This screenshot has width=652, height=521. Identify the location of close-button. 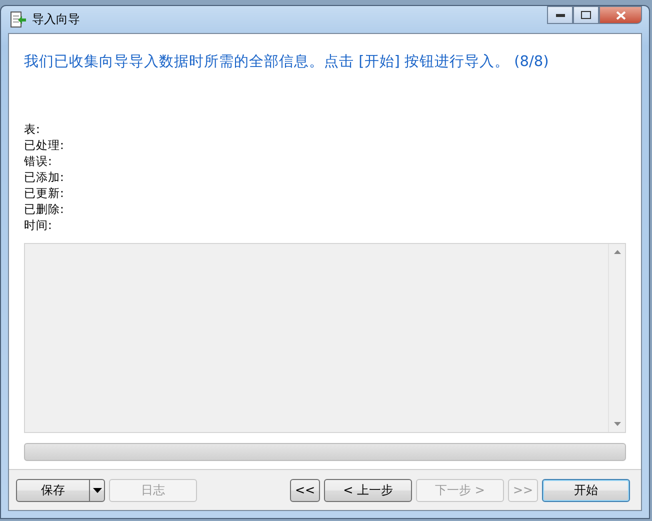
(620, 15).